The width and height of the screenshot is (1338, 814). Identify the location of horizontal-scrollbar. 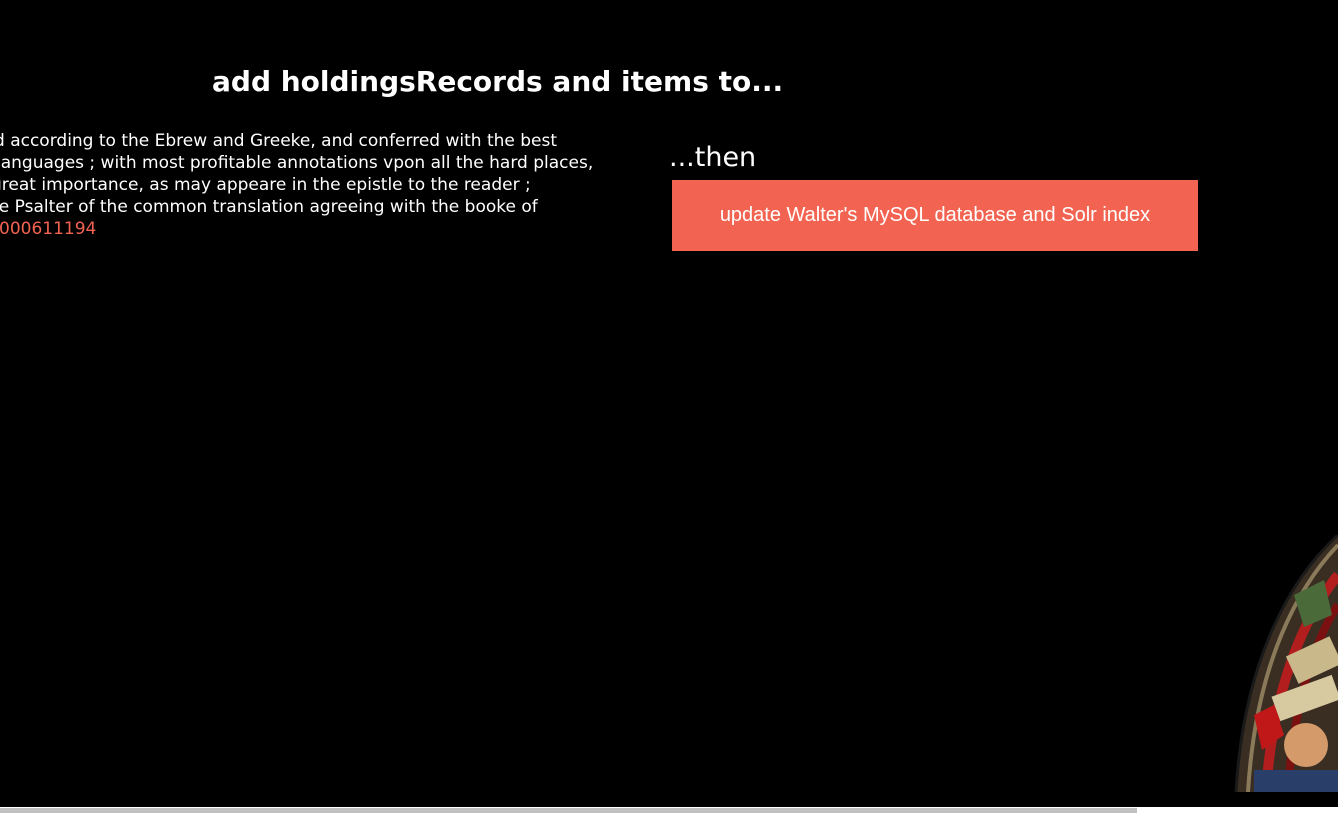
(669, 810).